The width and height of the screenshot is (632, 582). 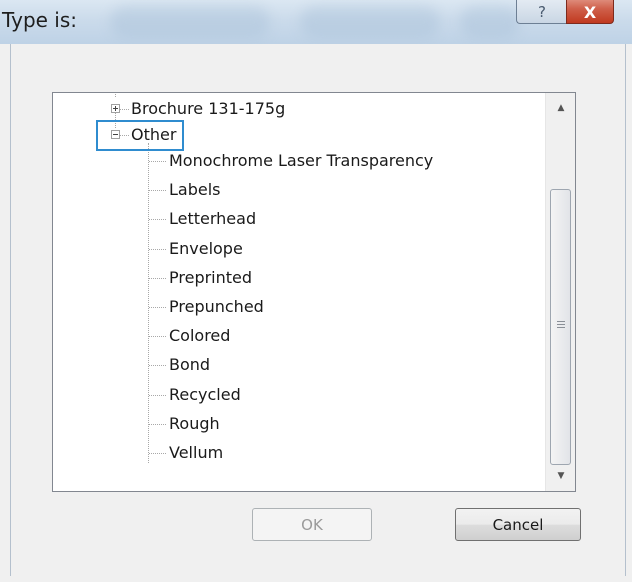 I want to click on tree-node-label: Colored, so click(x=200, y=336).